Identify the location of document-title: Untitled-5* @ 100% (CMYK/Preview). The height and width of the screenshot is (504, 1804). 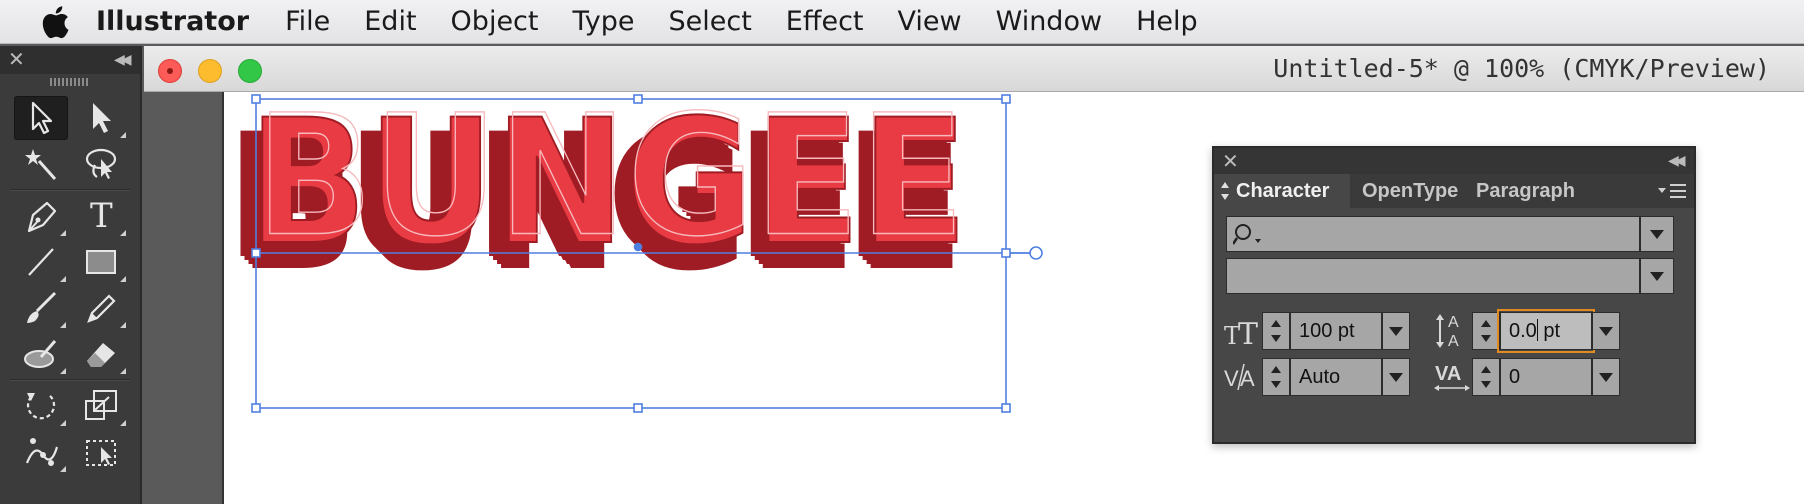
(1521, 68).